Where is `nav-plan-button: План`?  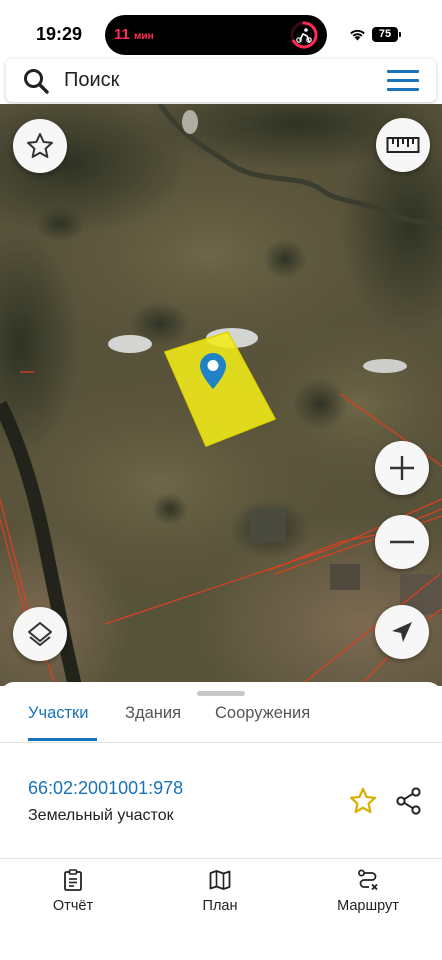 nav-plan-button: План is located at coordinates (220, 891).